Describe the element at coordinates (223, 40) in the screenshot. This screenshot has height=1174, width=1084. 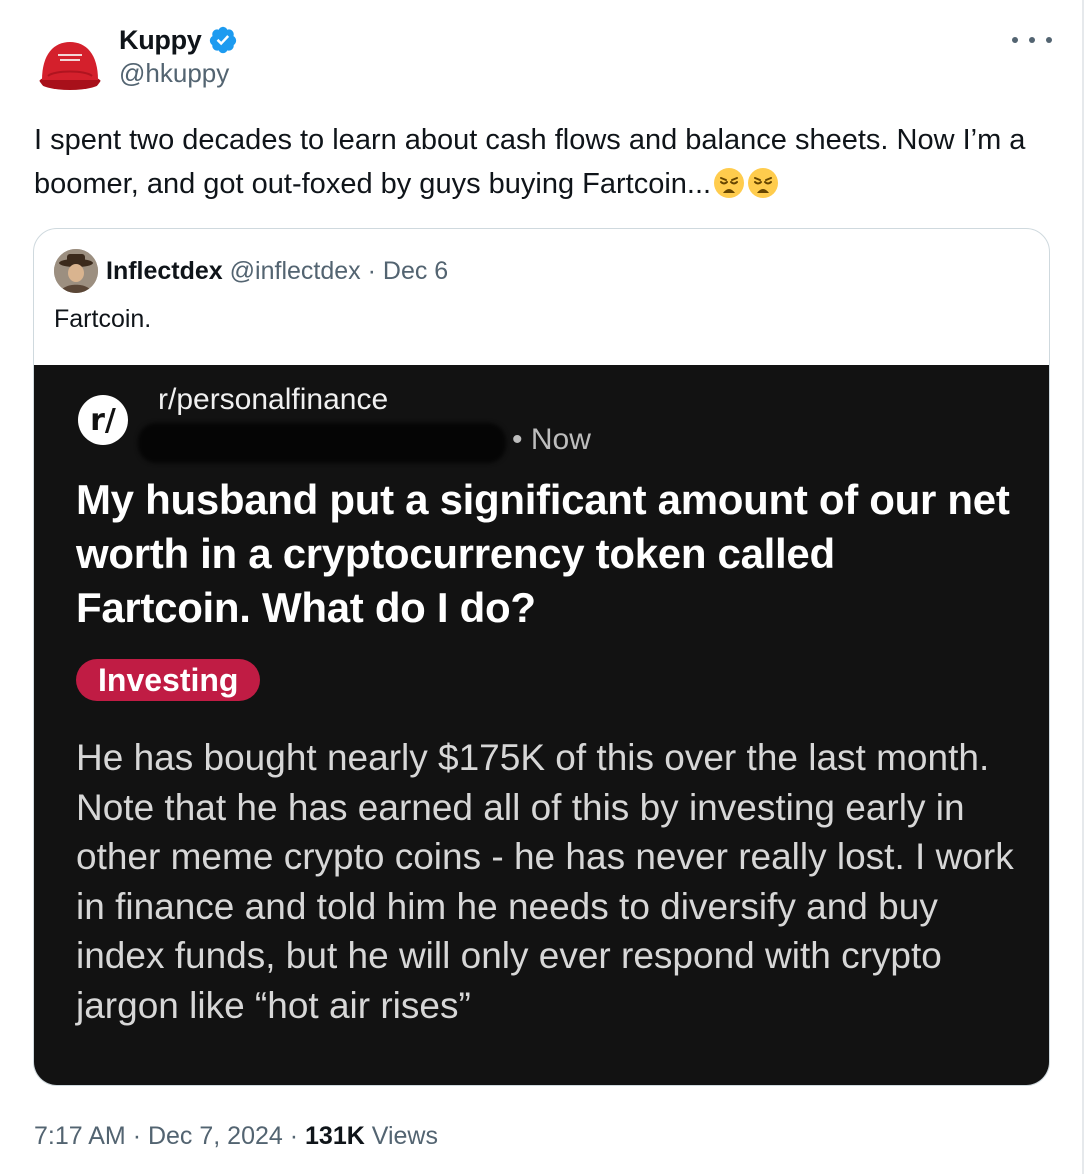
I see `verified-badge-icon` at that location.